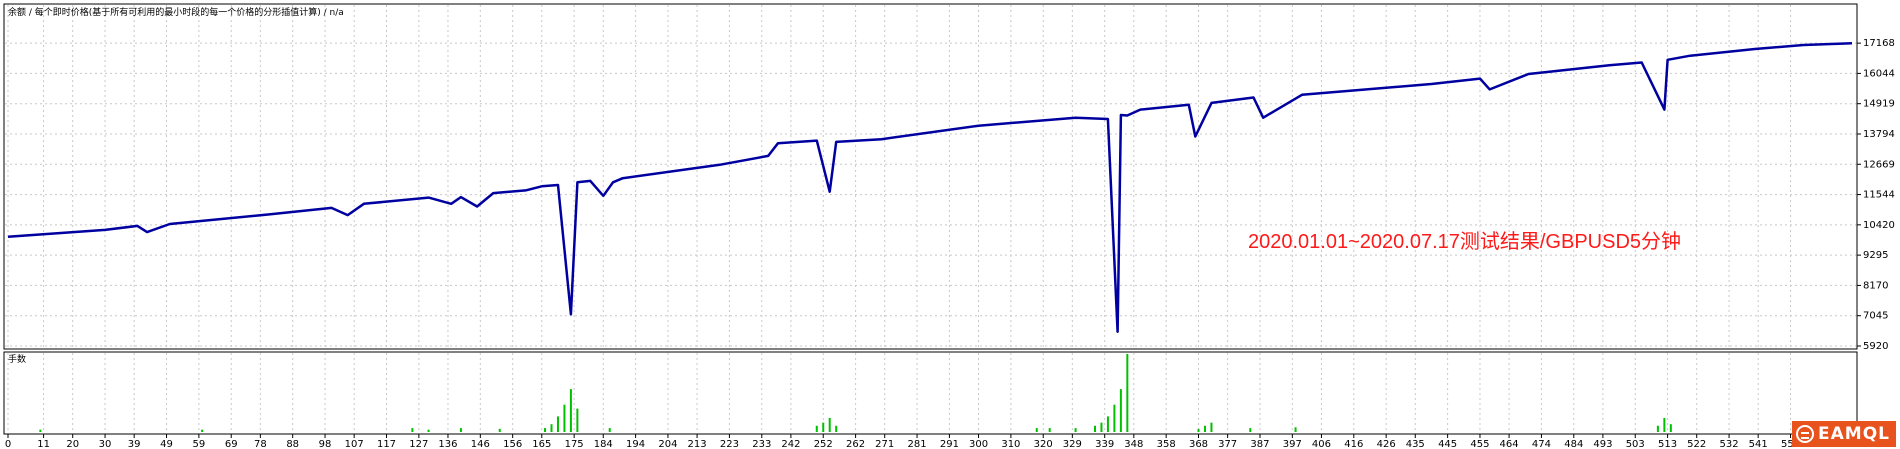 The height and width of the screenshot is (449, 1900). I want to click on x-tick-label: 262, so click(855, 444).